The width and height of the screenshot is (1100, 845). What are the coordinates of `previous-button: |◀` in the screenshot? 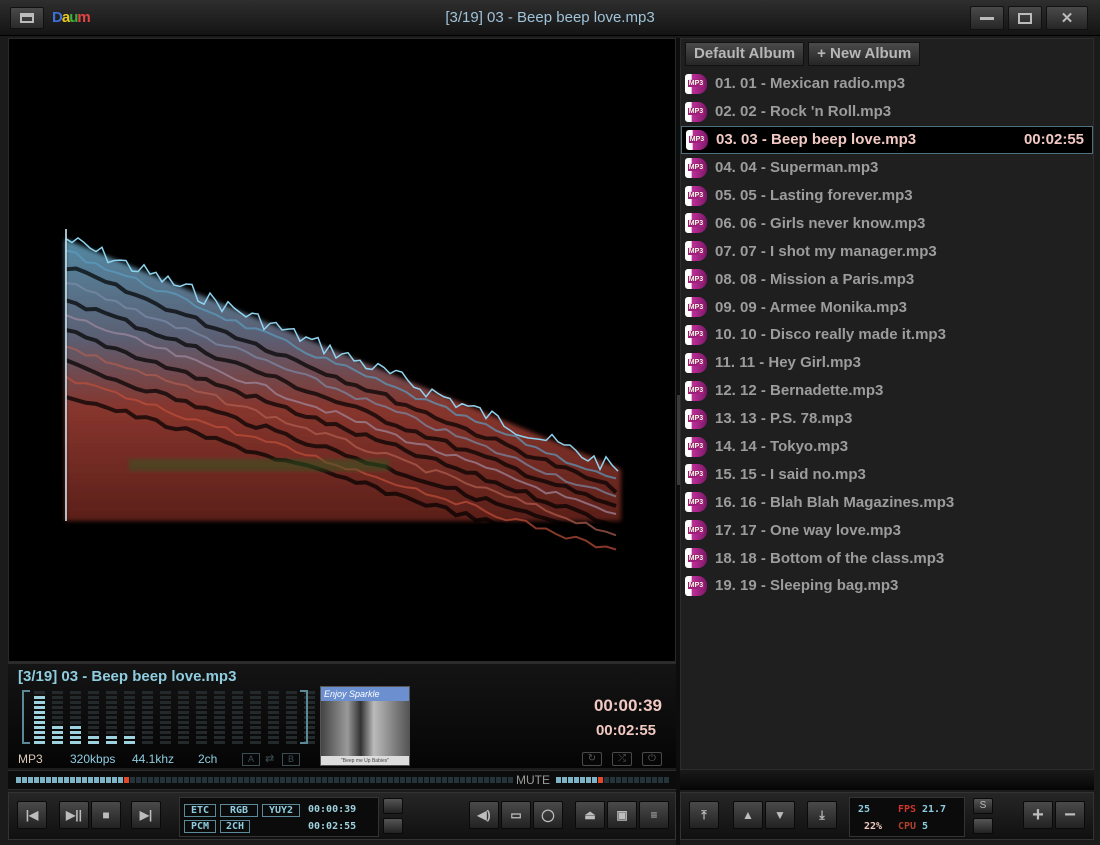 It's located at (32, 815).